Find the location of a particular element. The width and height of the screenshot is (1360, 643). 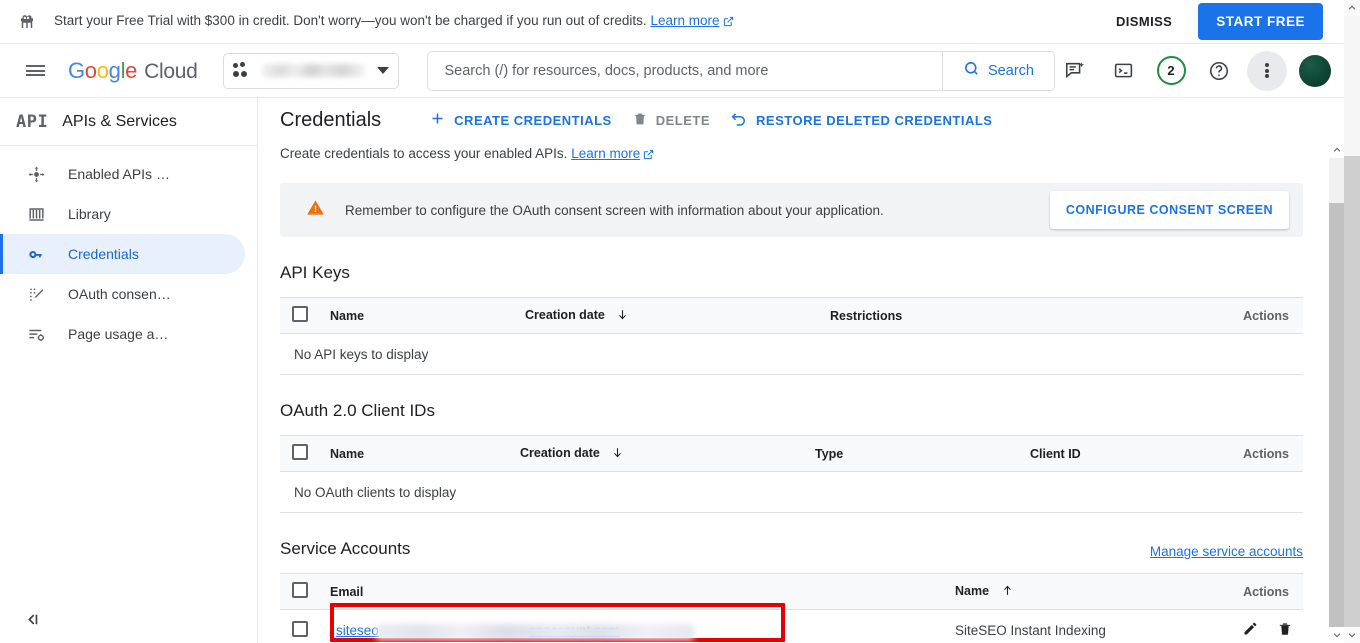

restore-undo-icon is located at coordinates (739, 120).